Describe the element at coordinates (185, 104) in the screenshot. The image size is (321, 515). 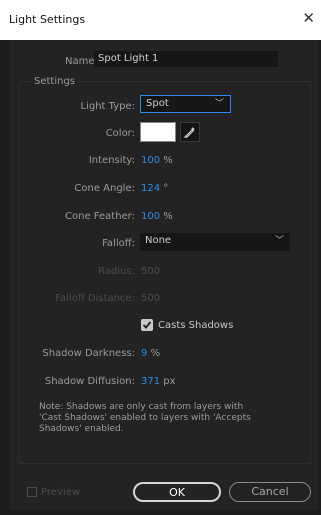
I see `light-type-dropdown: Spot ﹀` at that location.